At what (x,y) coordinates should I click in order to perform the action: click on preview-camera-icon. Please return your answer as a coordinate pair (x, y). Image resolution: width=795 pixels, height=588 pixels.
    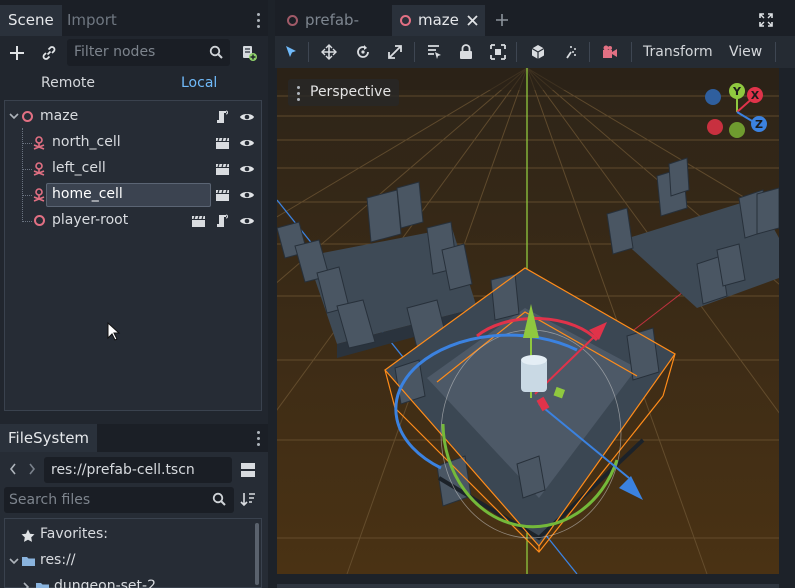
    Looking at the image, I should click on (610, 52).